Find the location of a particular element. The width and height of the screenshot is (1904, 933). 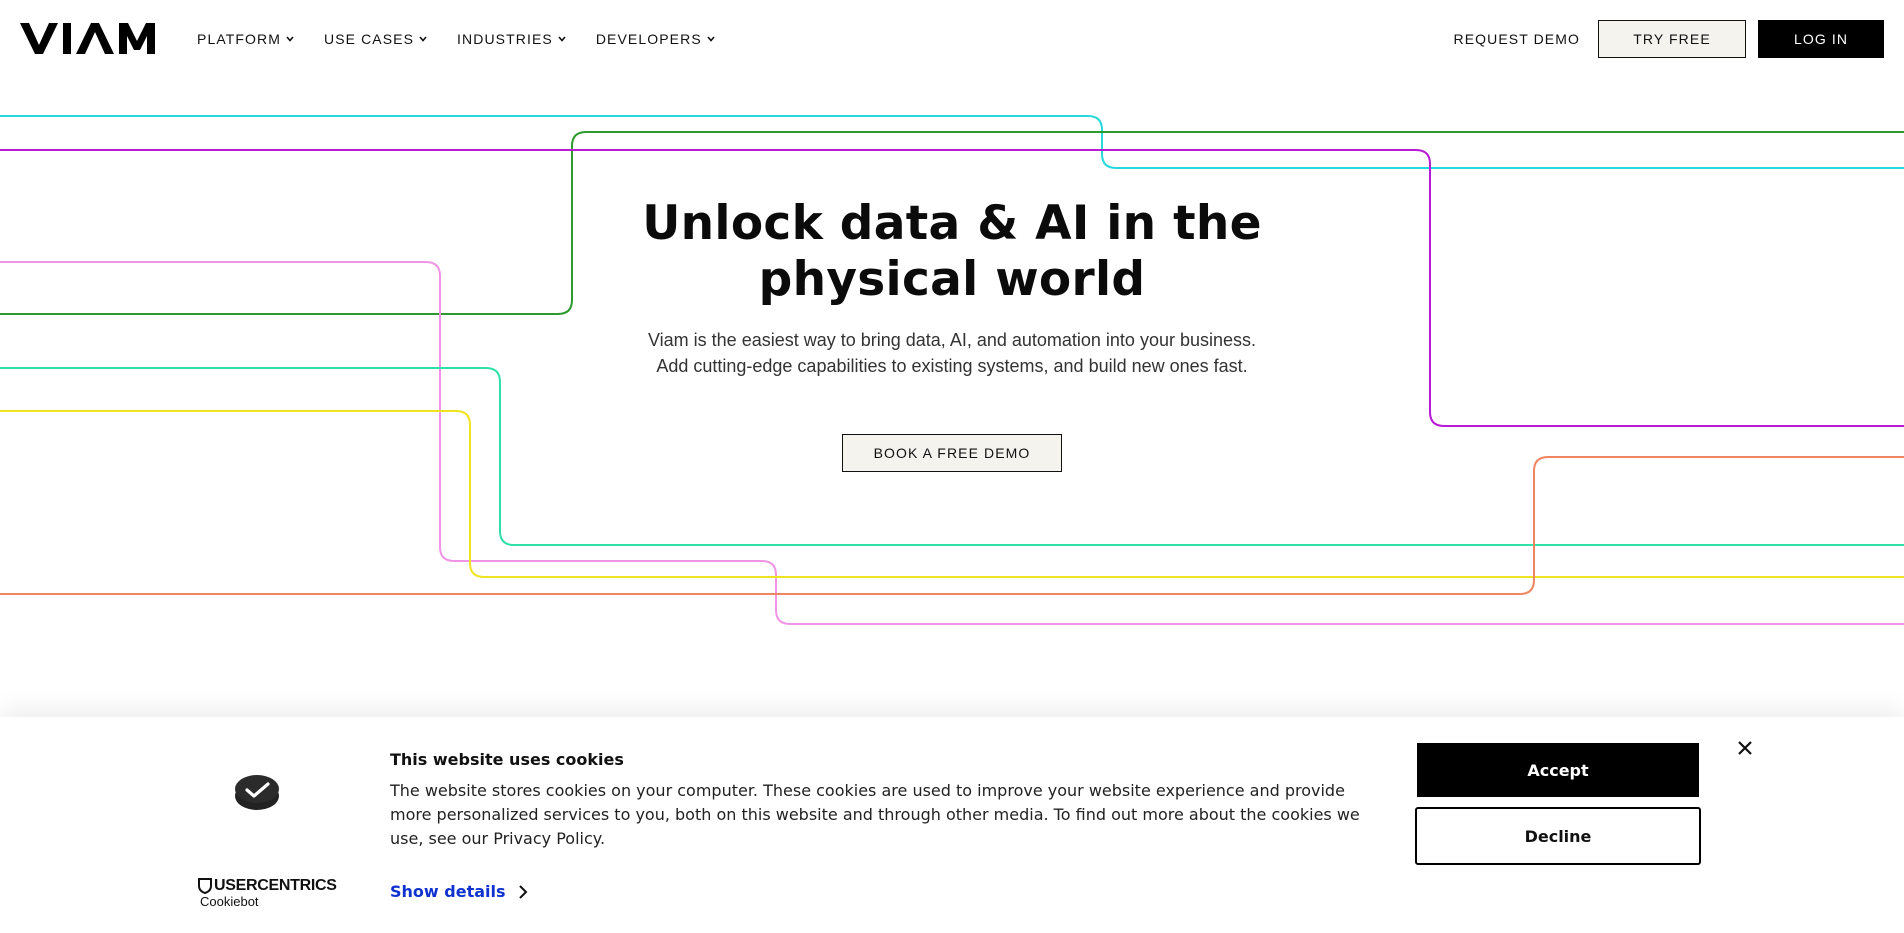

usercentrics-brand: USERCENTRICS is located at coordinates (275, 885).